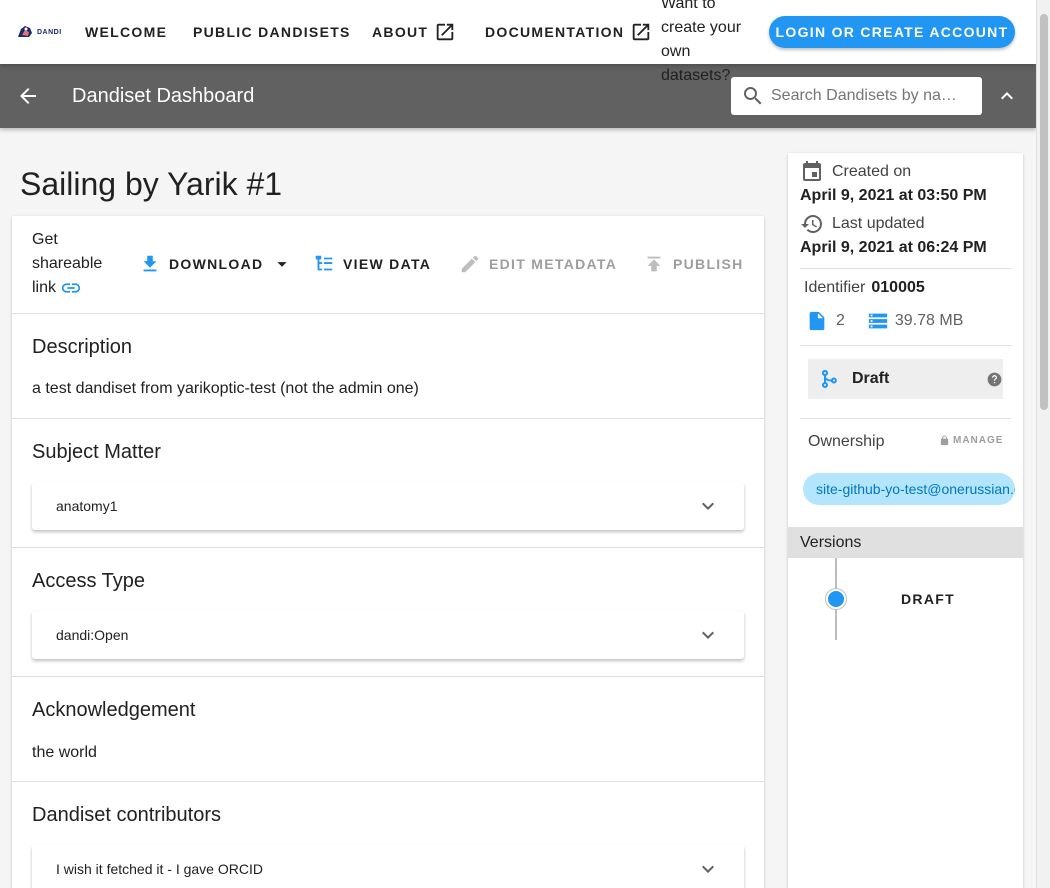 The width and height of the screenshot is (1050, 888). I want to click on identifier-row: Identifier 010005, so click(864, 288).